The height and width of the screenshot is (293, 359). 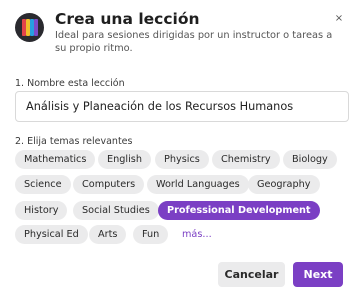 What do you see at coordinates (55, 159) in the screenshot?
I see `topic-chip-mathematics: Mathematics` at bounding box center [55, 159].